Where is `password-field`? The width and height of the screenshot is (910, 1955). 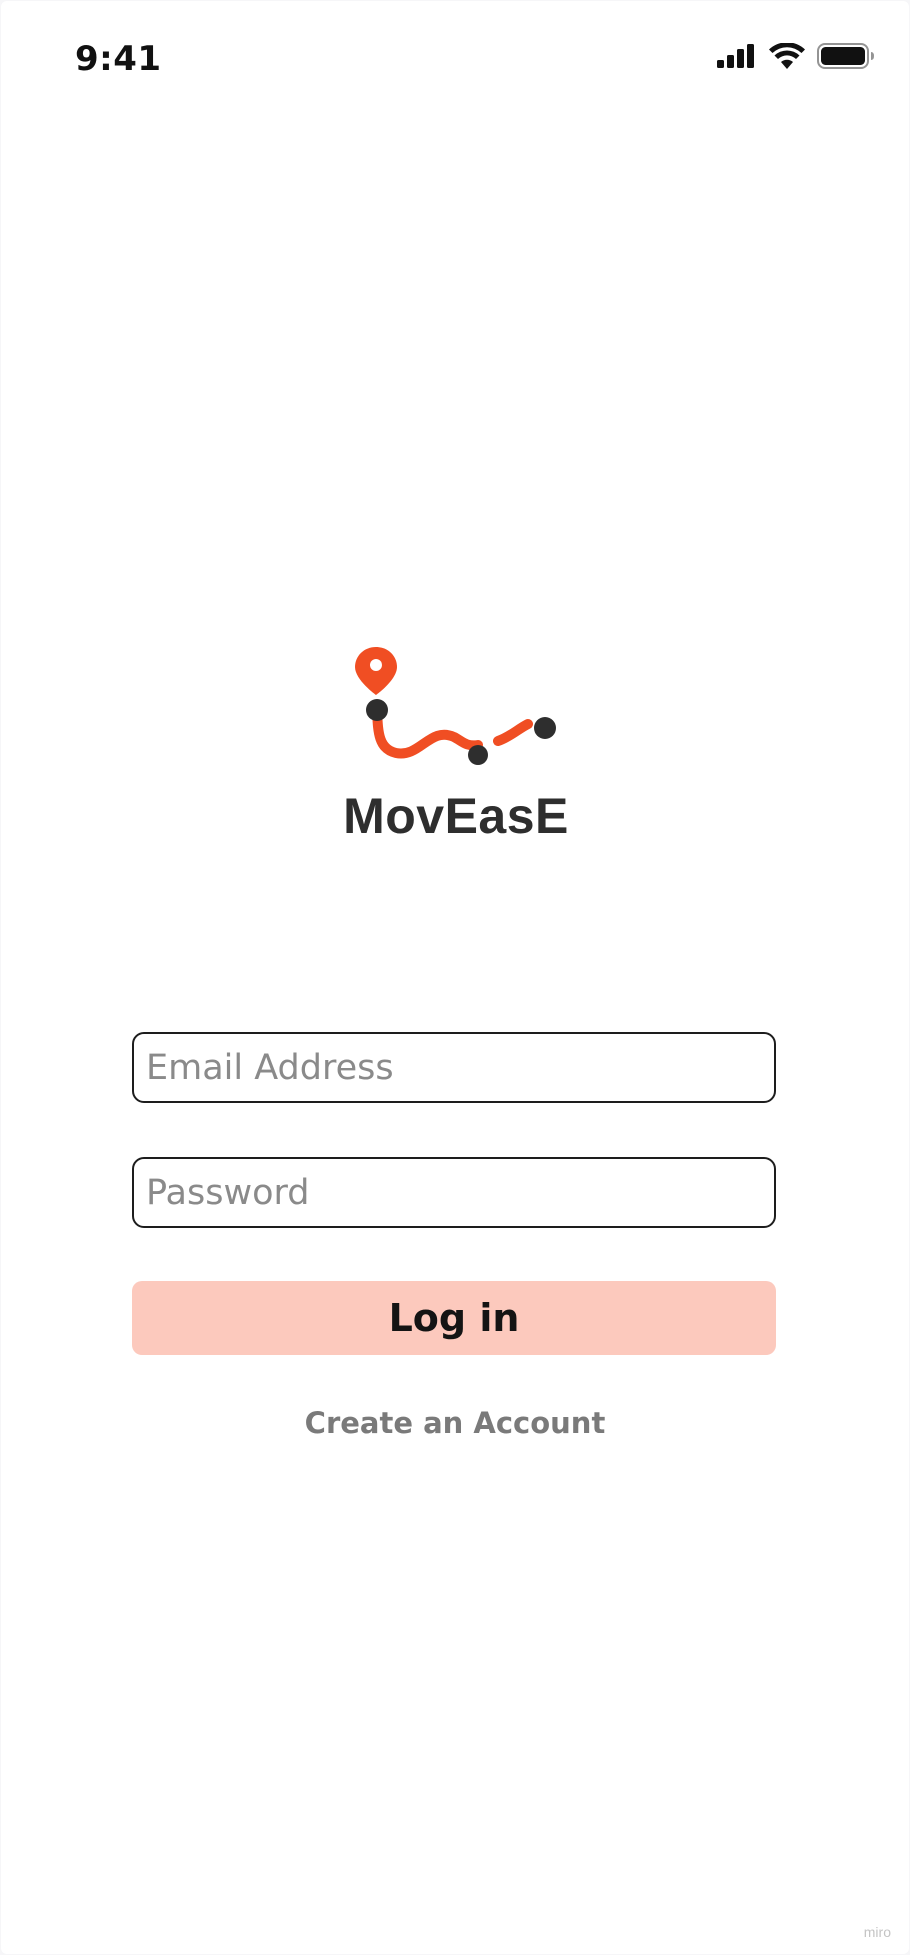
password-field is located at coordinates (454, 1192).